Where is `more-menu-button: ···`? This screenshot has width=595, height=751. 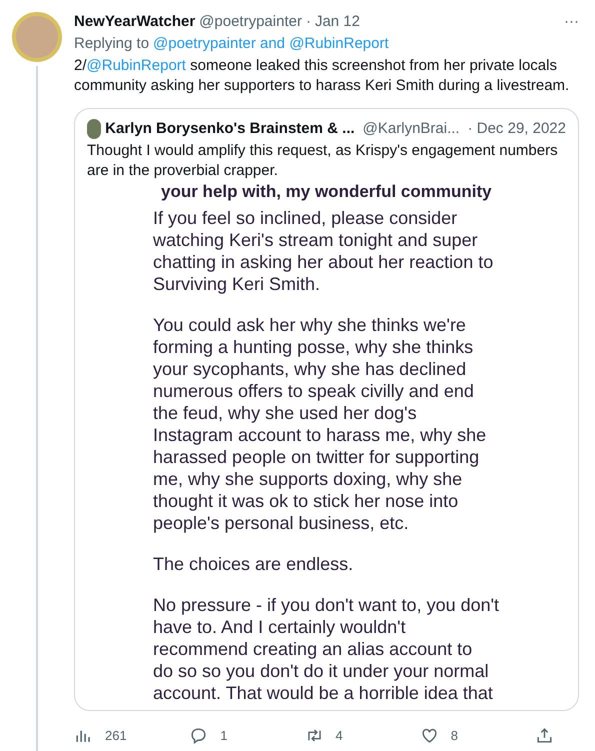
more-menu-button: ··· is located at coordinates (571, 22).